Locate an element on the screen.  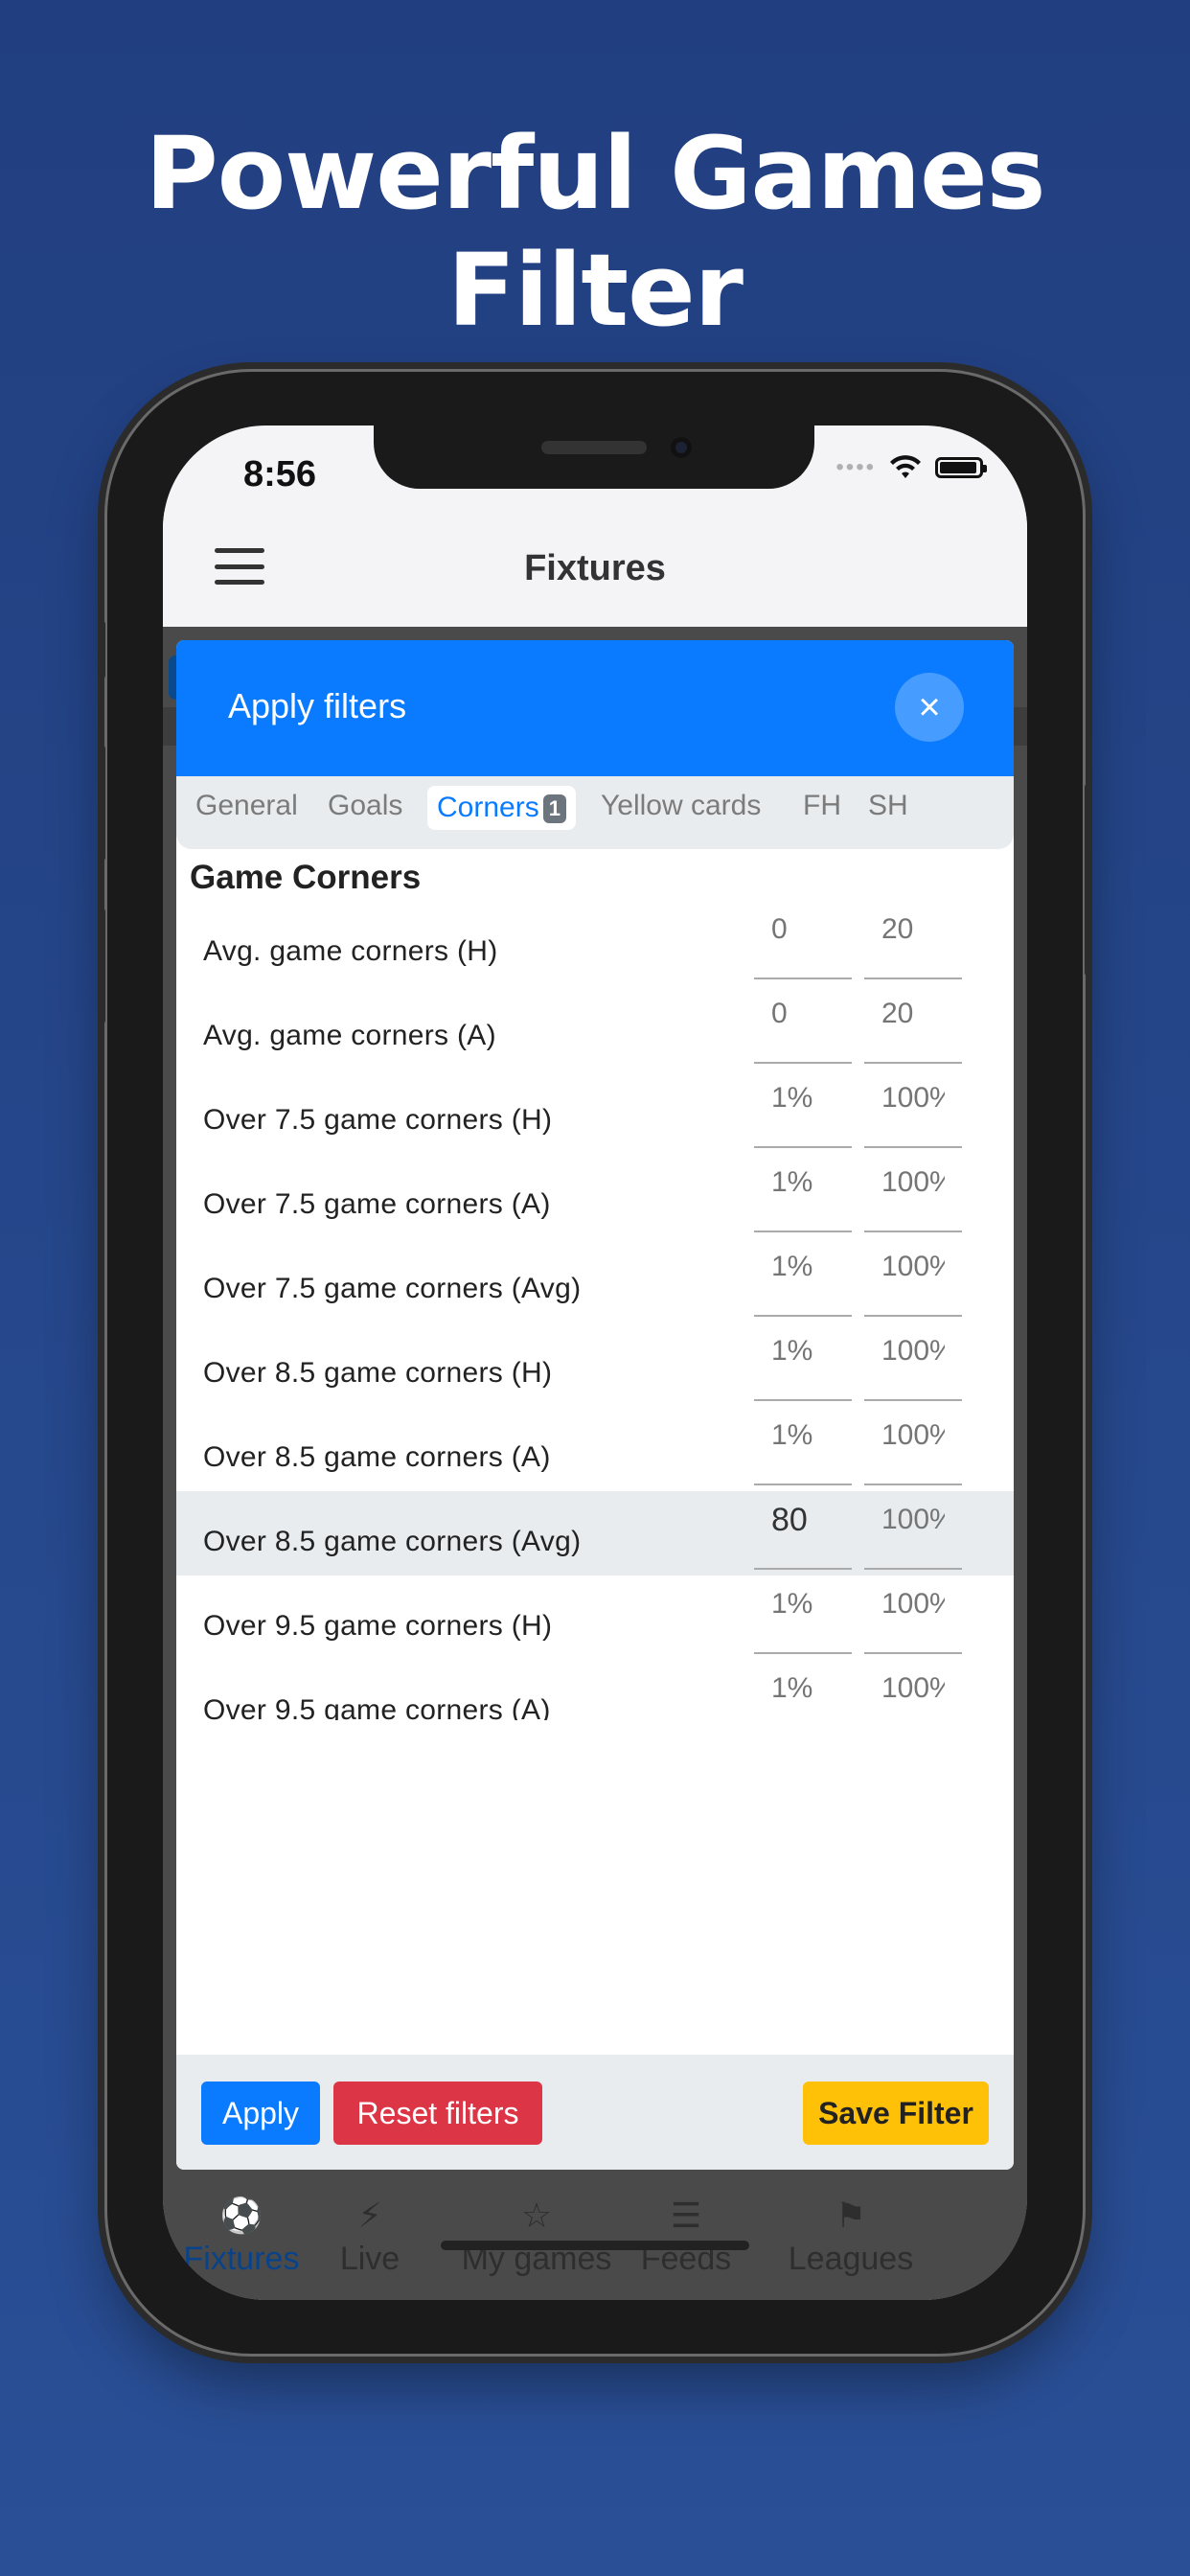
list-icon: ☰ is located at coordinates (686, 2215).